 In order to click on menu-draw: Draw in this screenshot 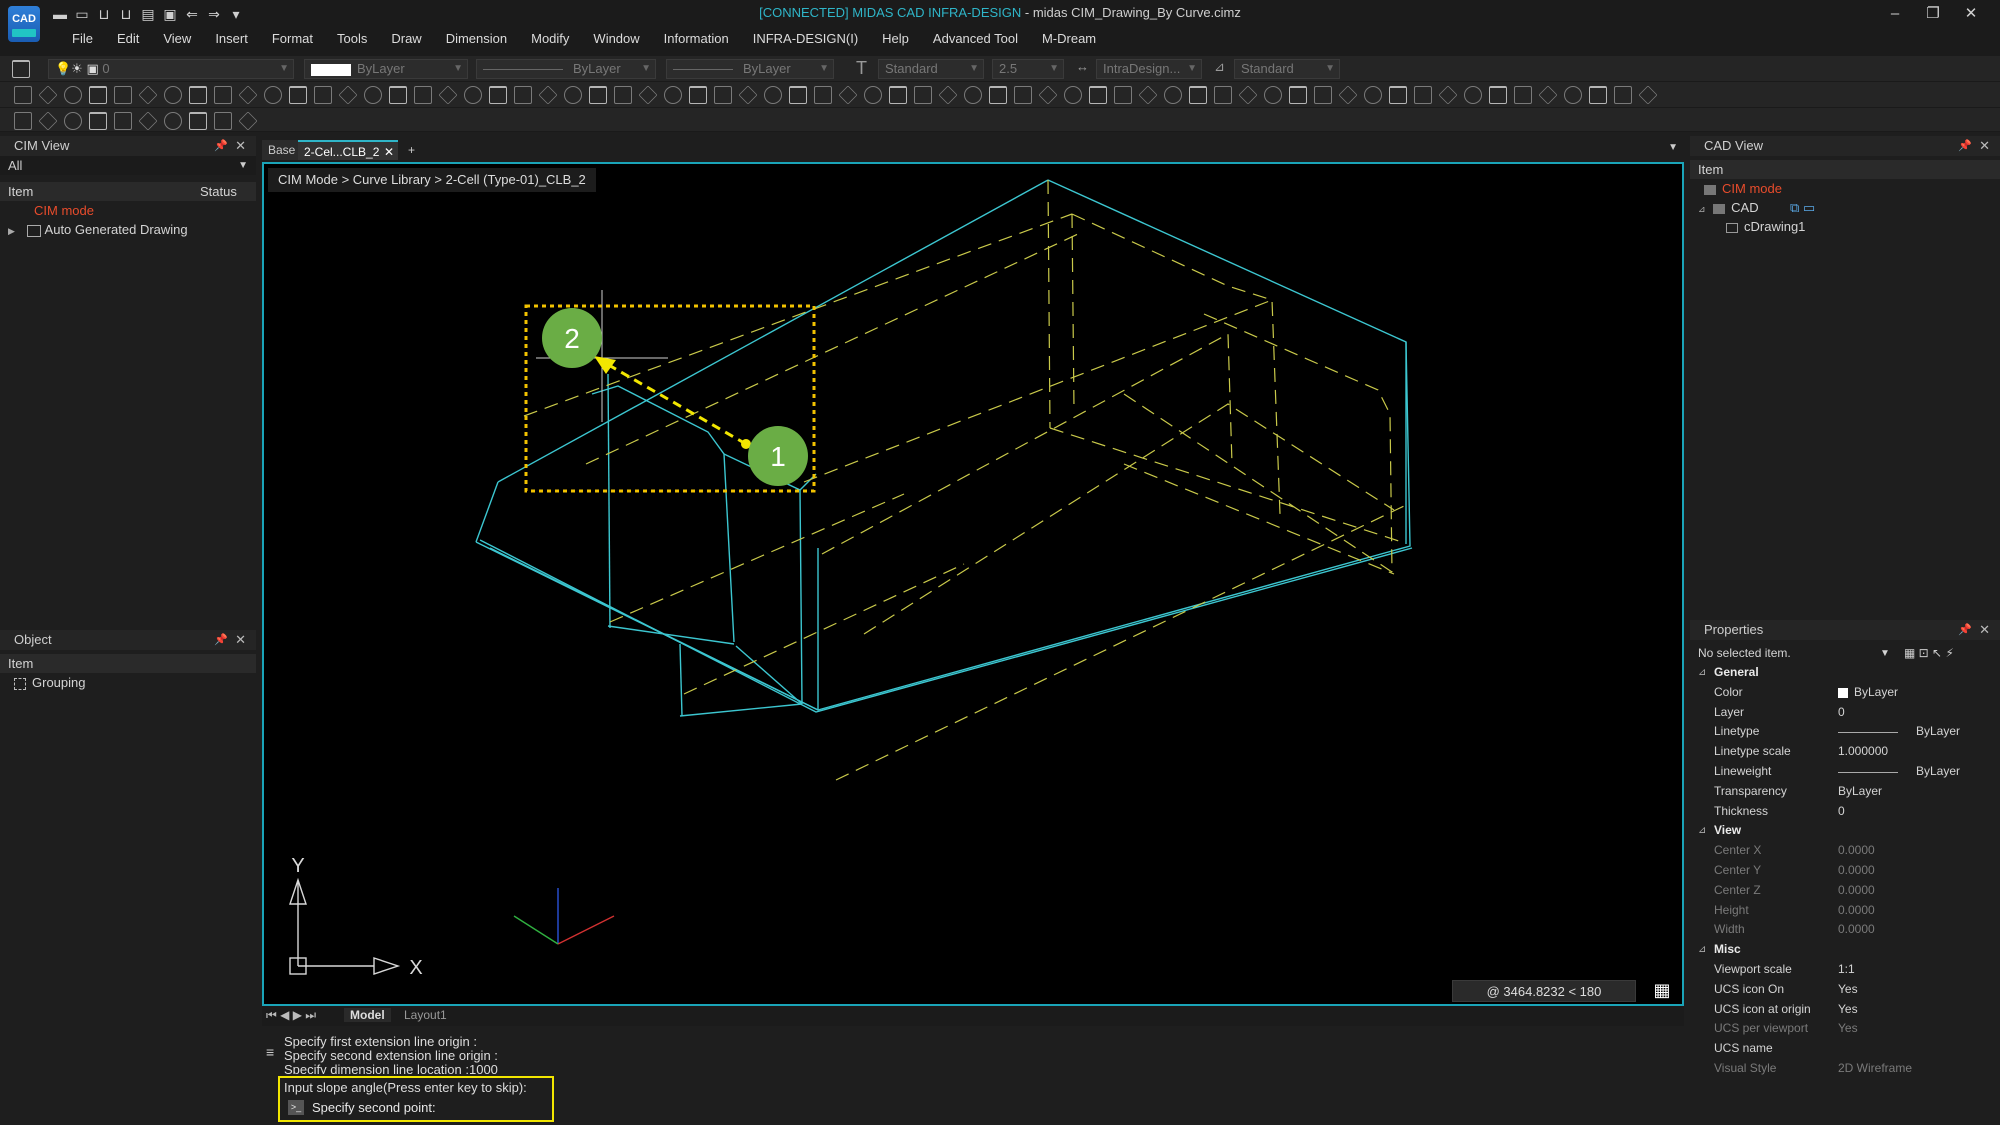, I will do `click(406, 39)`.